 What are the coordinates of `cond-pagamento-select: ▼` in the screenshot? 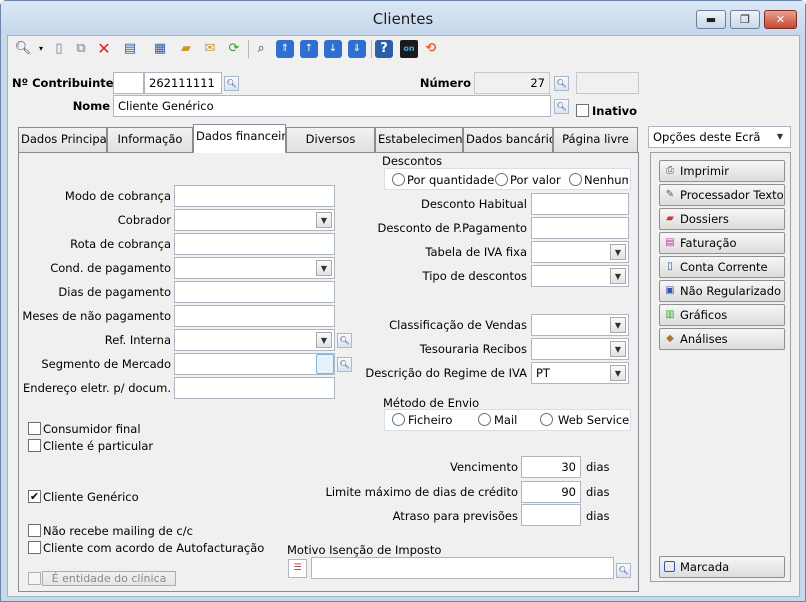 It's located at (254, 268).